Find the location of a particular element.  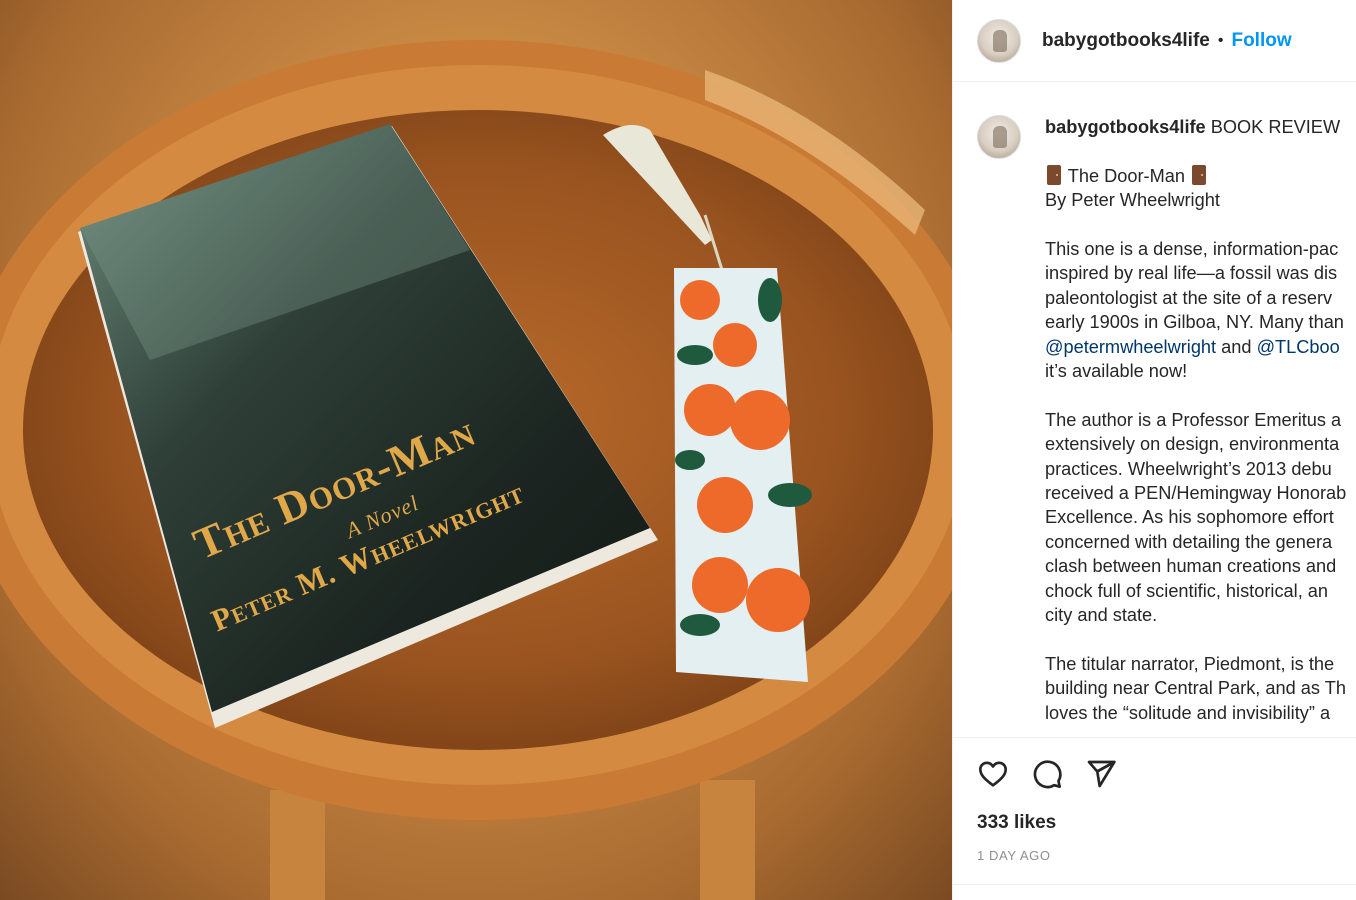

caption-lead: BOOK REVIEW is located at coordinates (1275, 127).